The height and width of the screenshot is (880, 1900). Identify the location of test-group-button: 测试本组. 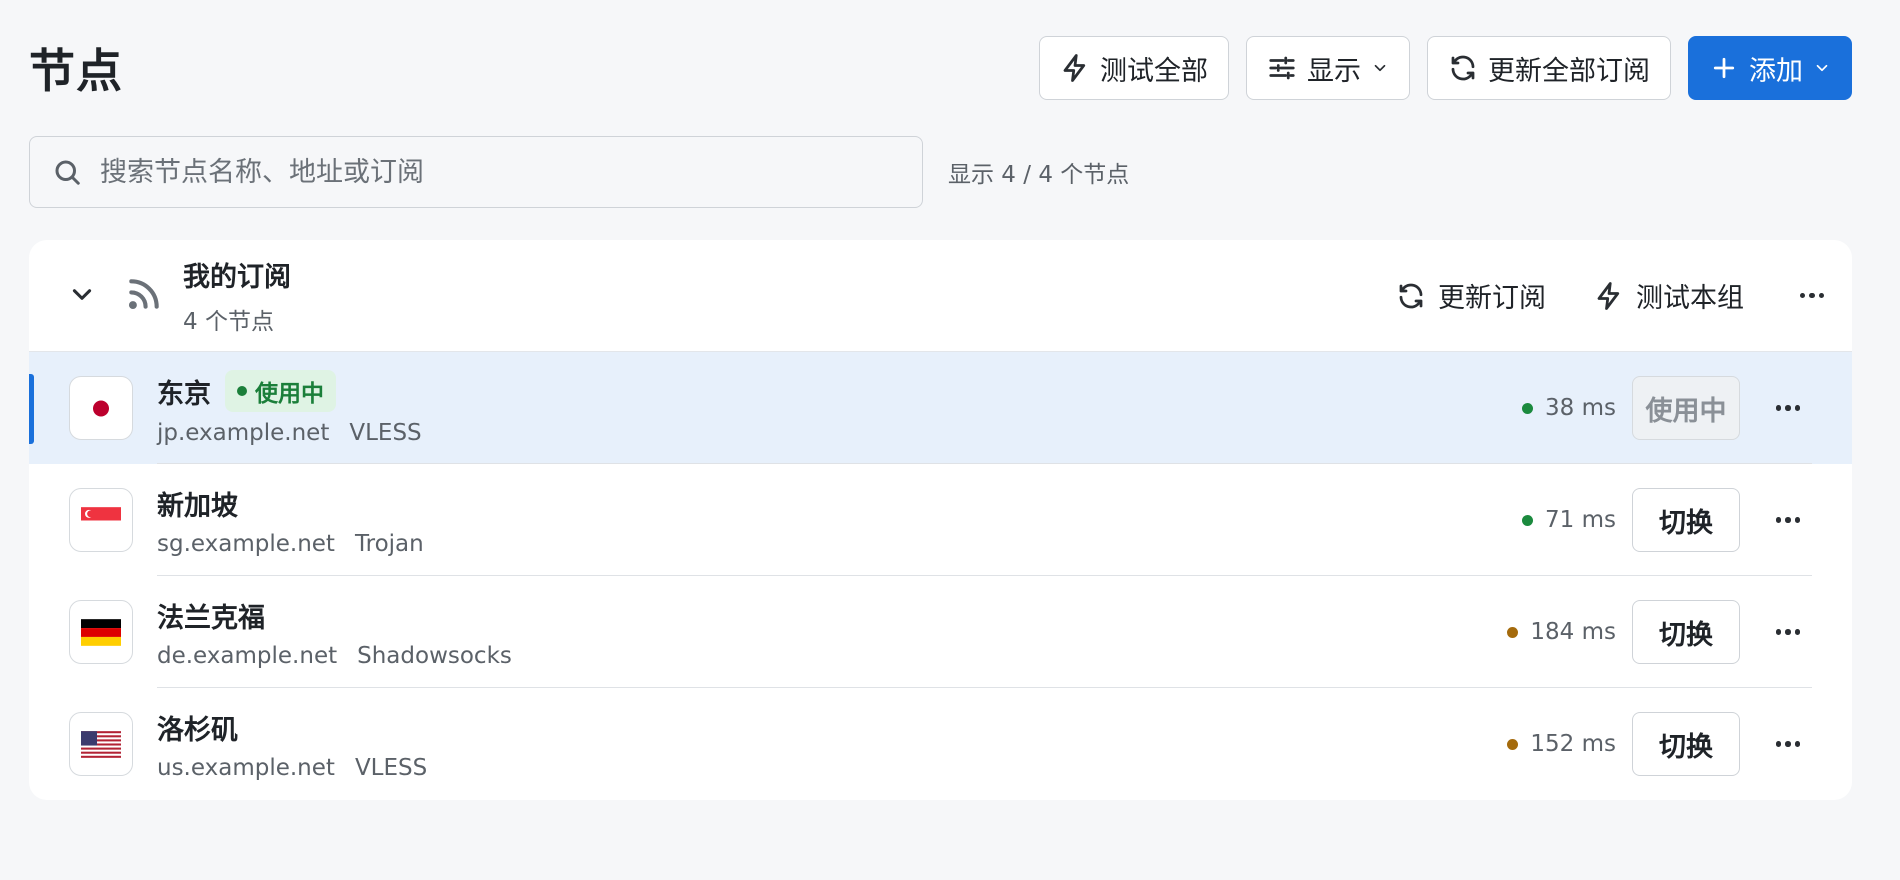
(1669, 295).